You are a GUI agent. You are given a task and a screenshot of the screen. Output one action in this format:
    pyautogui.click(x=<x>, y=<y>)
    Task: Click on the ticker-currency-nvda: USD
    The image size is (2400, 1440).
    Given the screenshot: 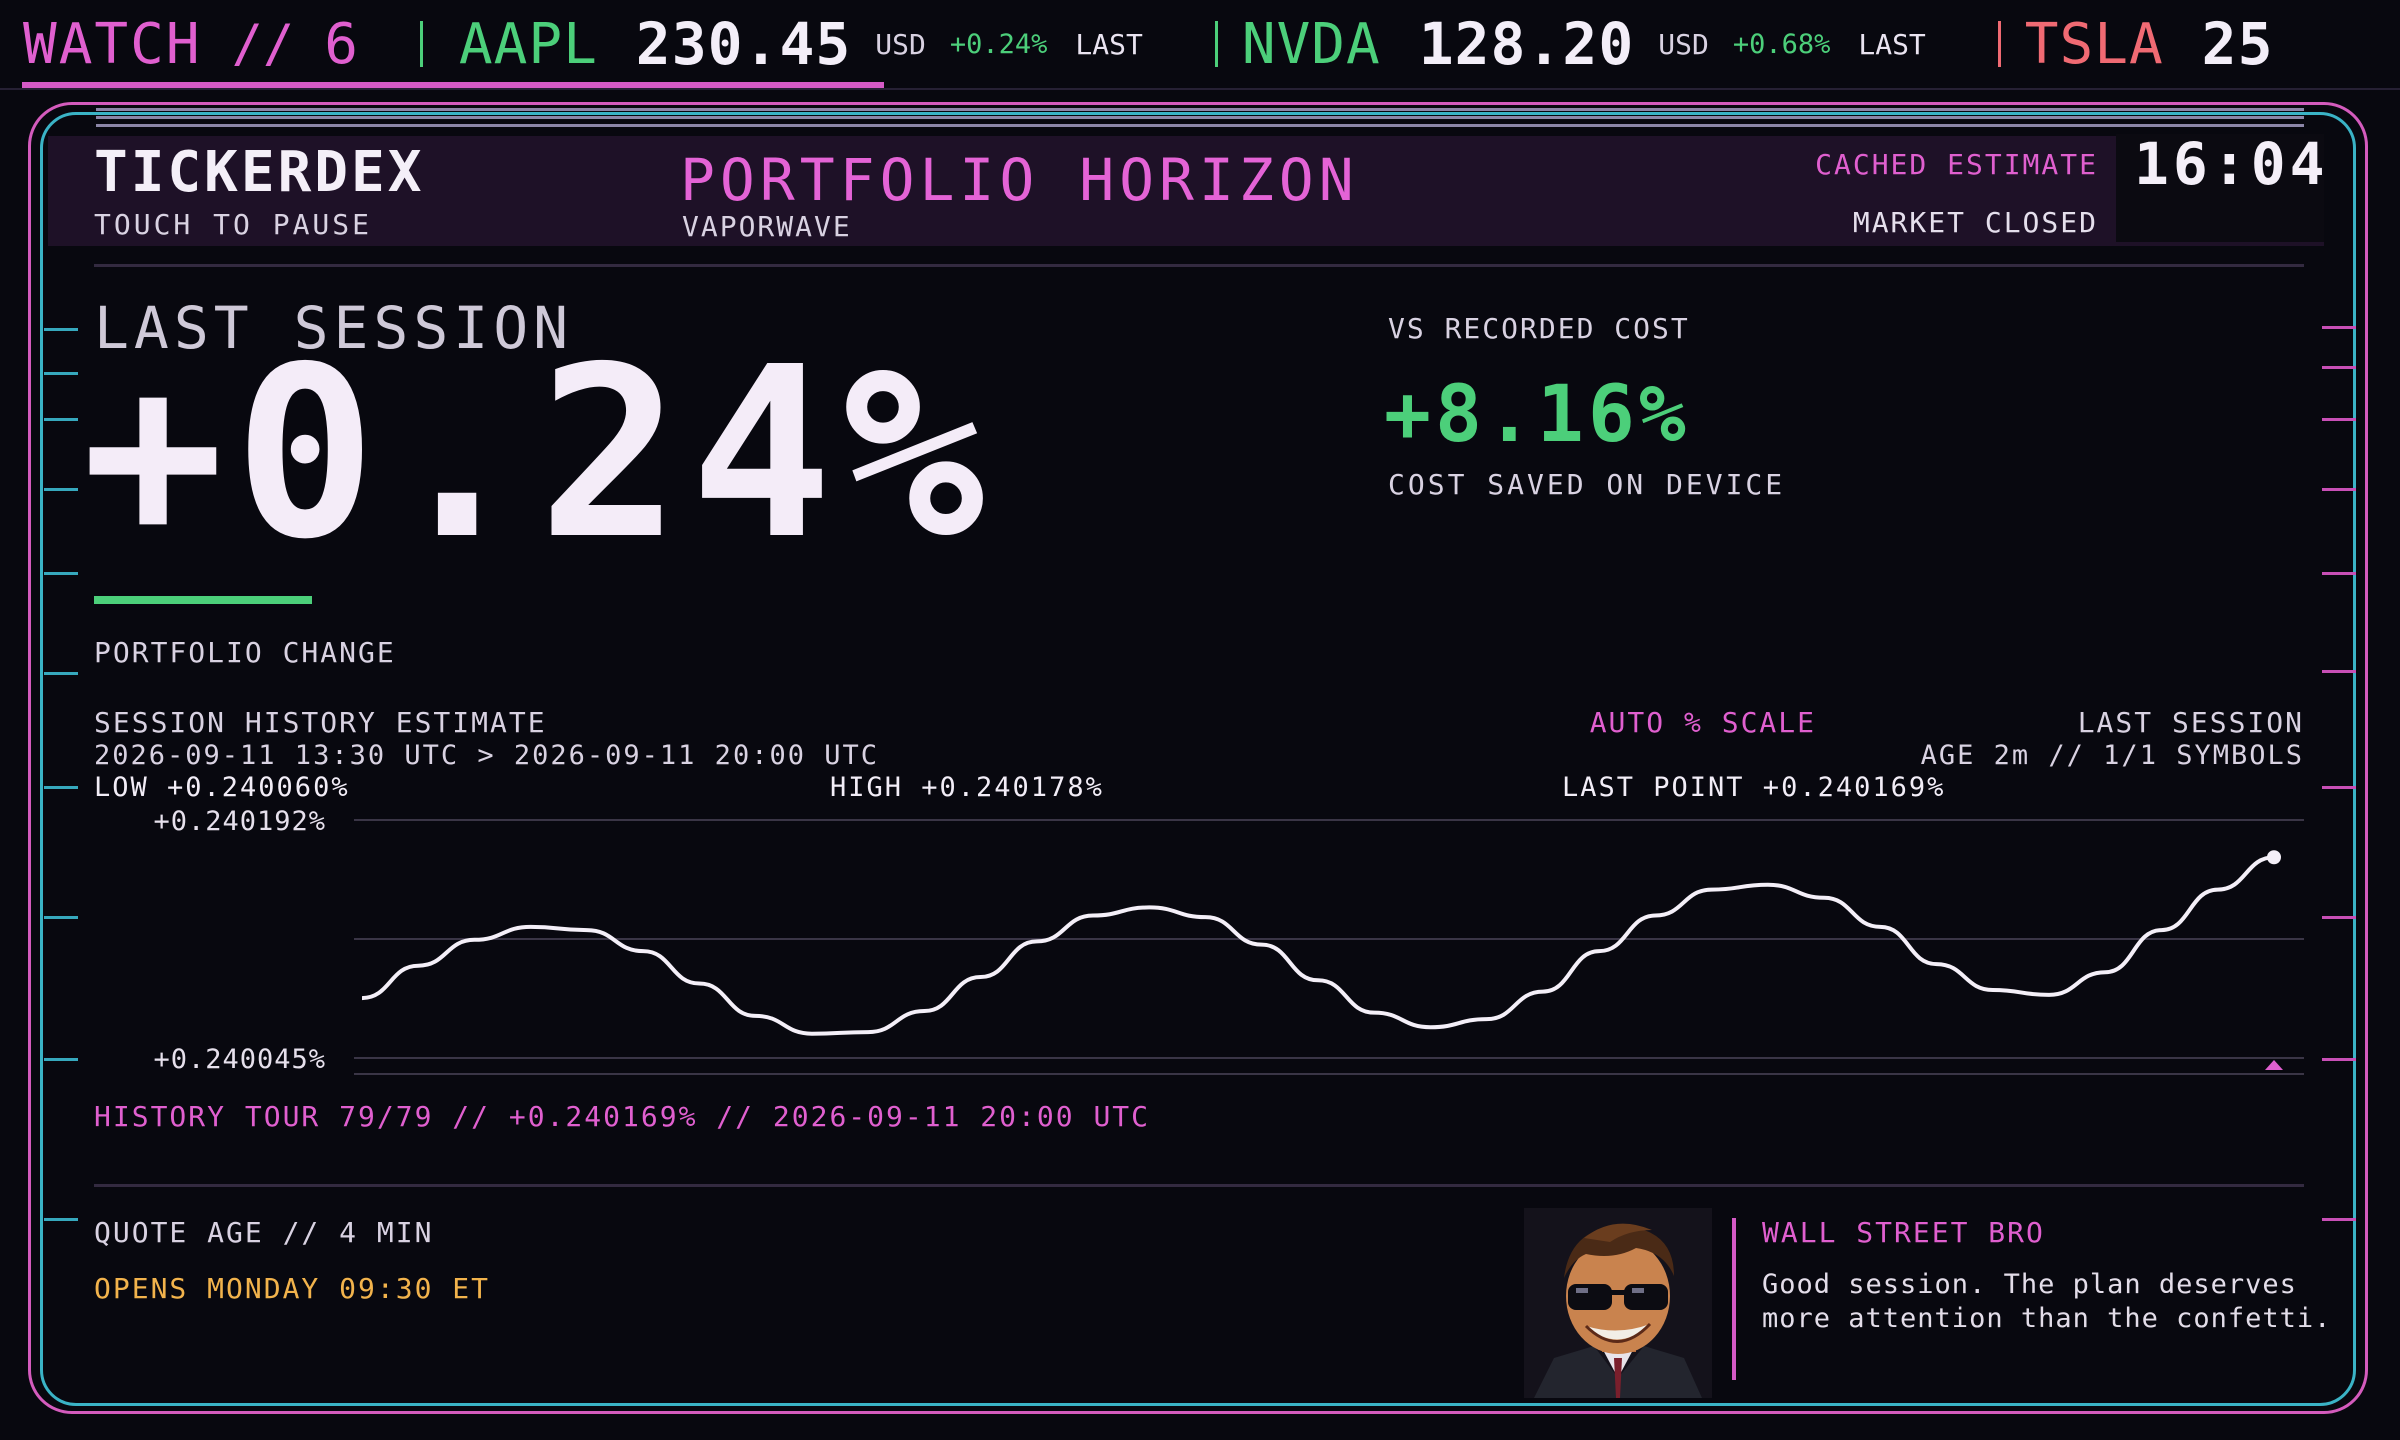 What is the action you would take?
    pyautogui.click(x=1683, y=44)
    